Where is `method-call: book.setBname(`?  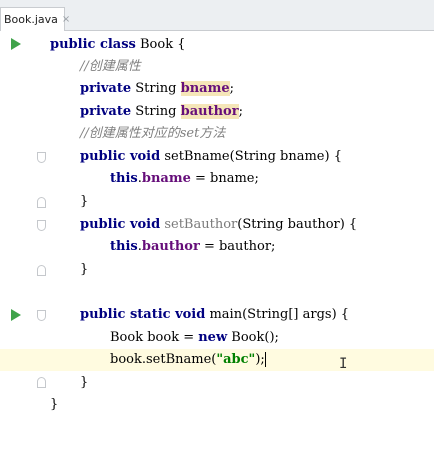
method-call: book.setBname( is located at coordinates (163, 359).